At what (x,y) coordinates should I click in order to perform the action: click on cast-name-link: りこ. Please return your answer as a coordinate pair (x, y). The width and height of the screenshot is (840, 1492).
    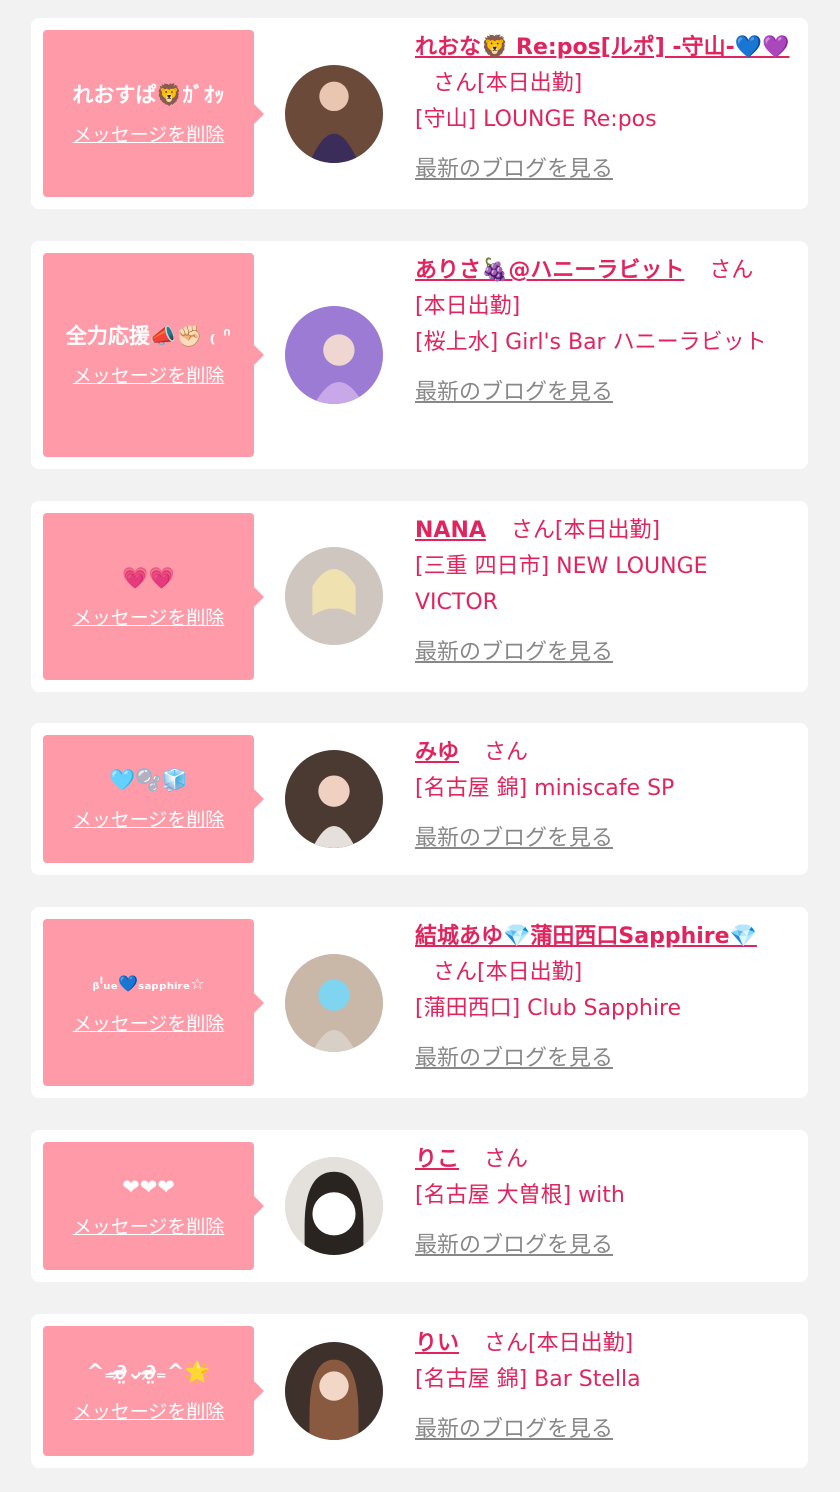
    Looking at the image, I should click on (437, 1159).